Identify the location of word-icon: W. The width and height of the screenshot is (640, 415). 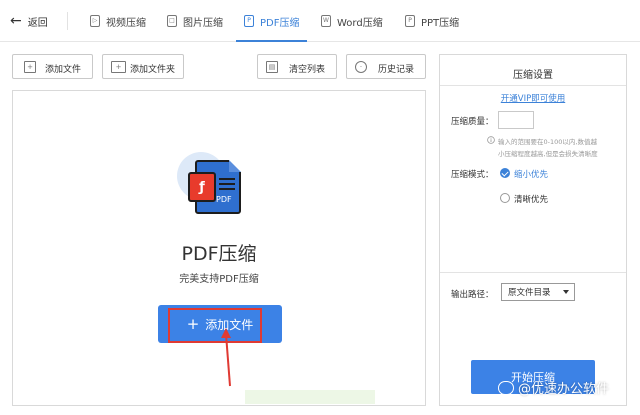
(326, 21).